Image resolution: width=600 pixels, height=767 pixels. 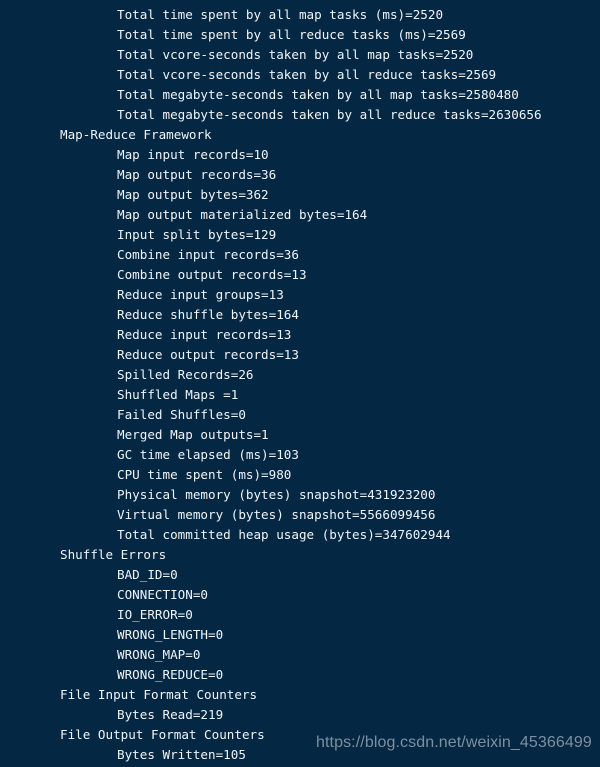 I want to click on console-line: Bytes Written=105, so click(x=181, y=754).